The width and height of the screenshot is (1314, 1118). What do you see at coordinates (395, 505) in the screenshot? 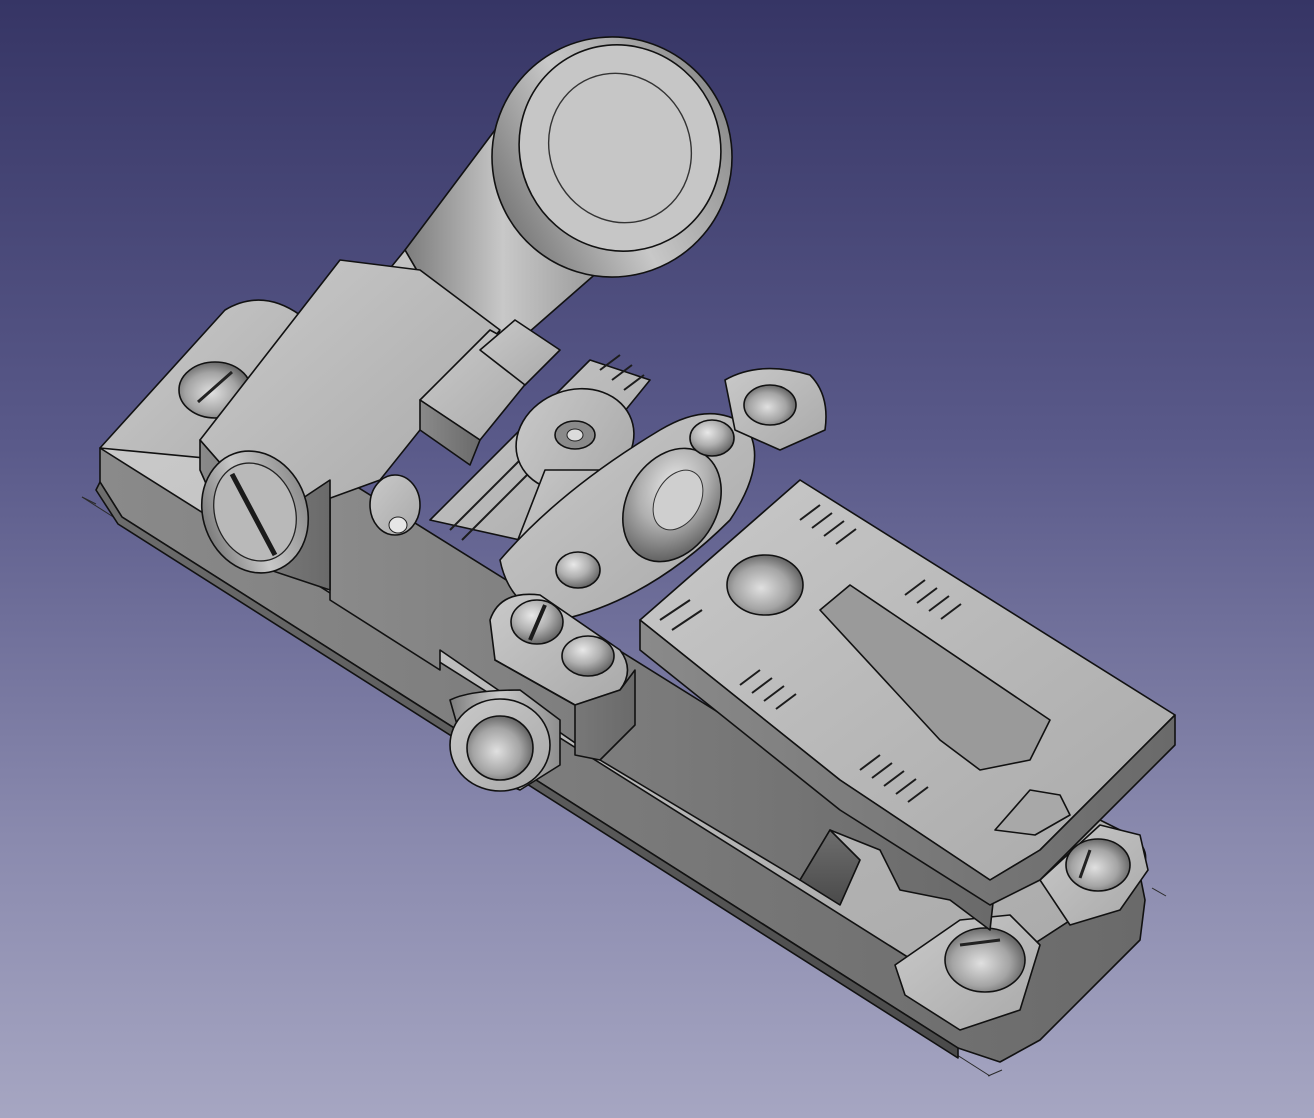
I see `small-post` at bounding box center [395, 505].